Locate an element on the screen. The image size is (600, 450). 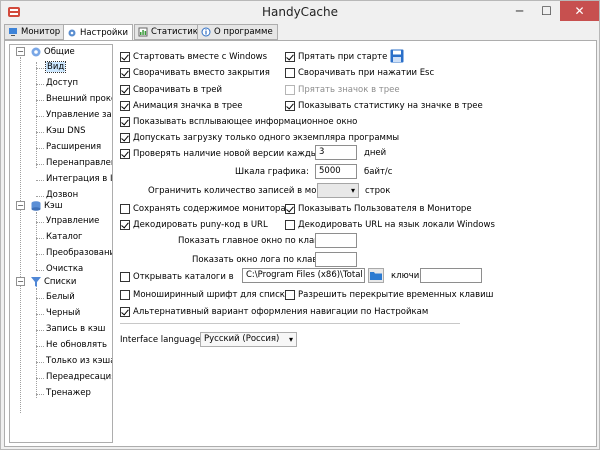
filter-icon is located at coordinates (36, 282).